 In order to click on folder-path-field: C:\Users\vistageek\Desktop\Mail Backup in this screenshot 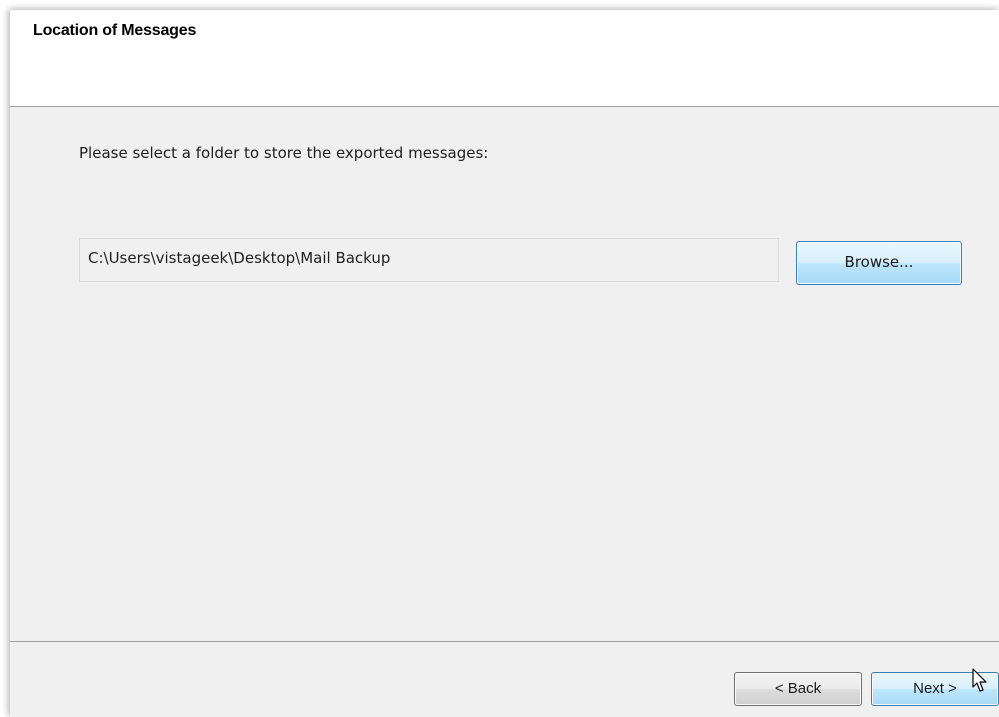, I will do `click(429, 260)`.